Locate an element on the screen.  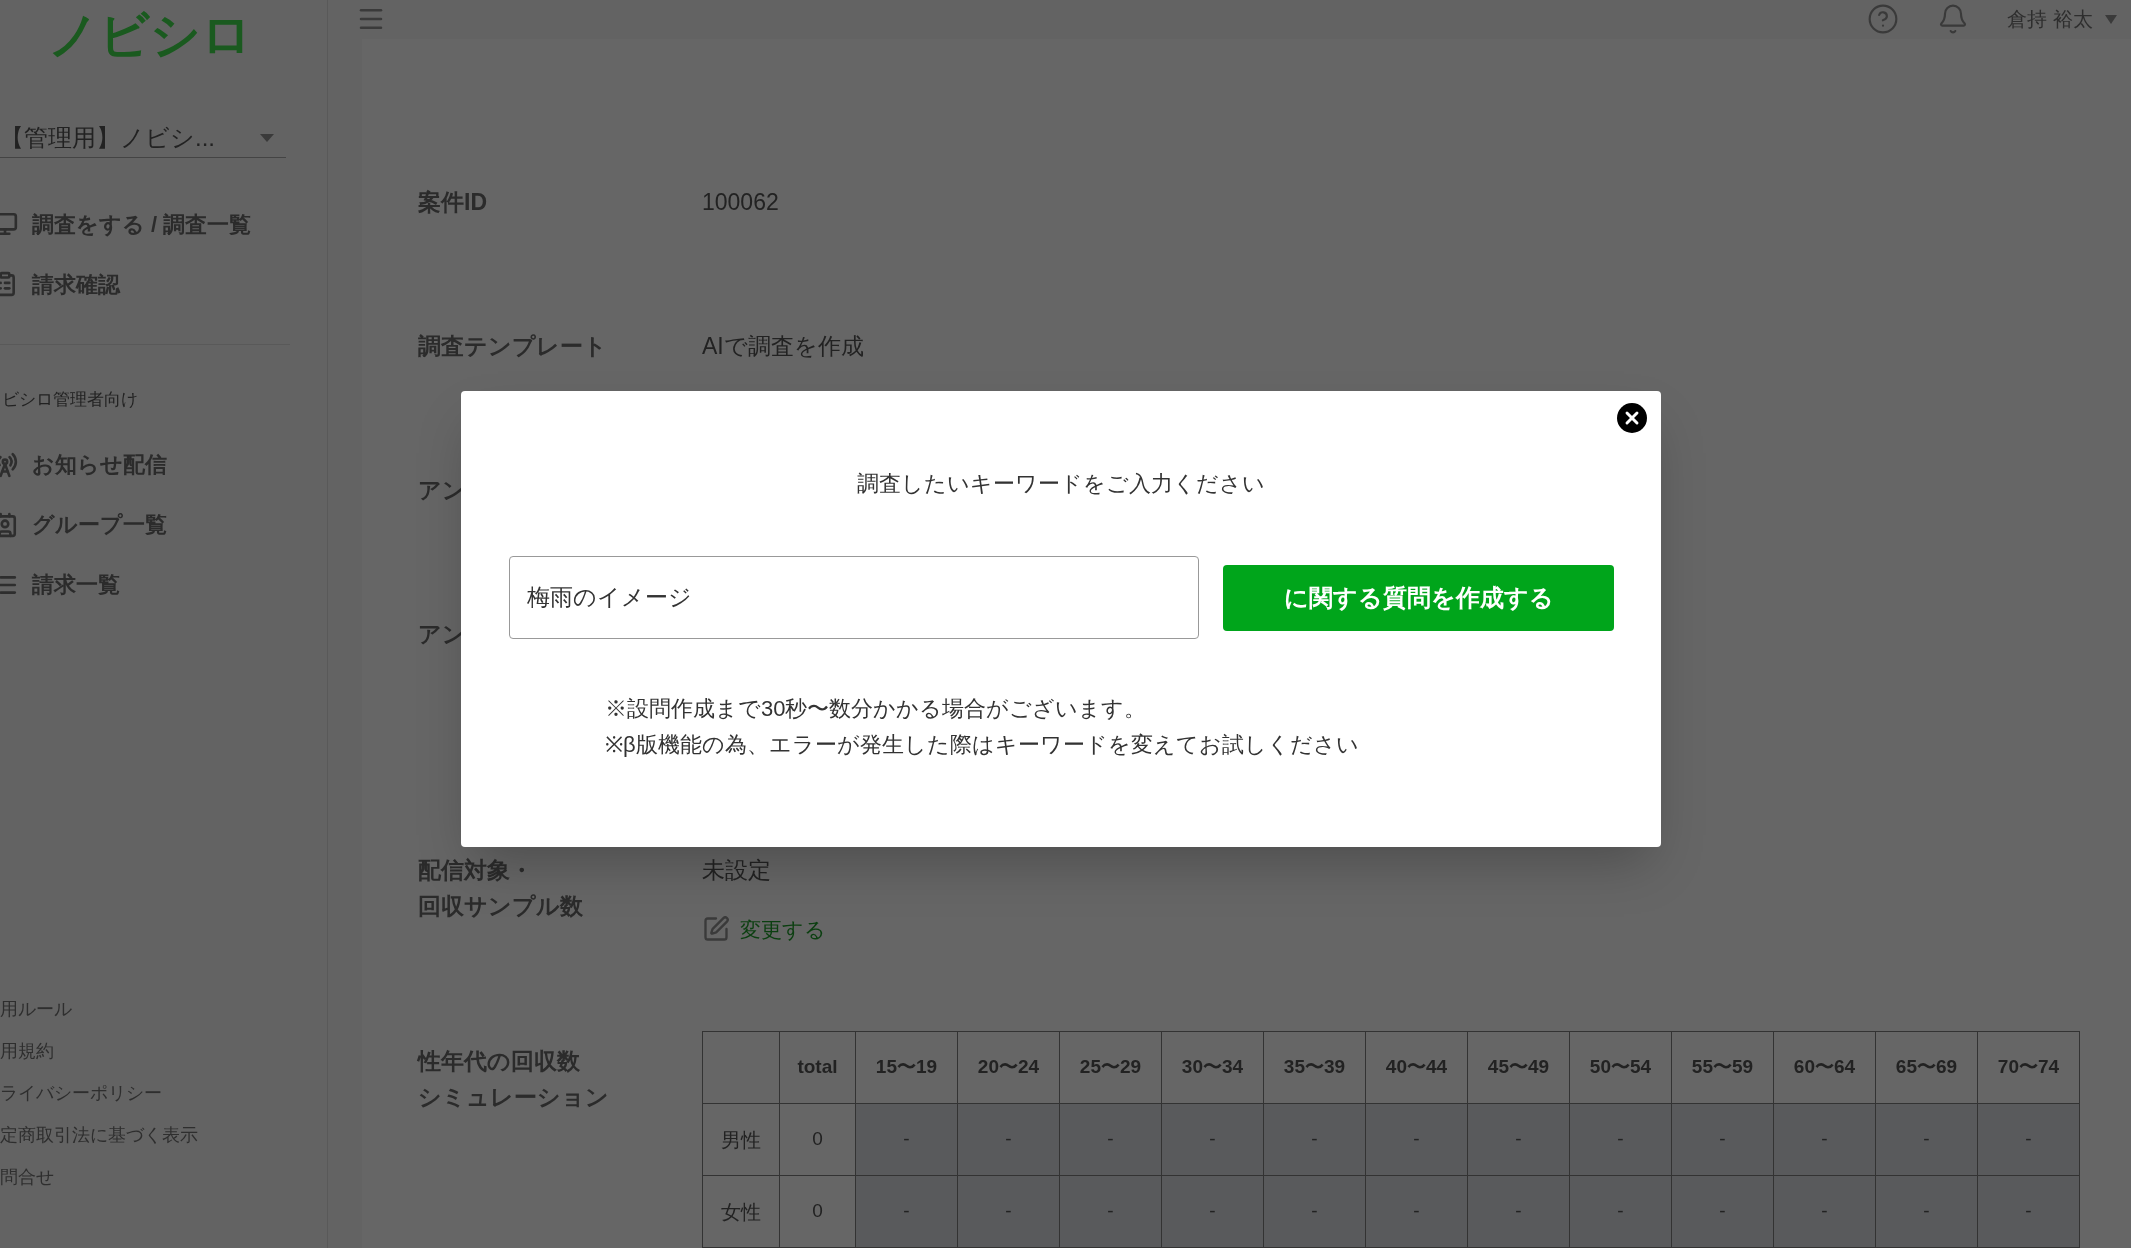
row-header: 女性 is located at coordinates (741, 1211).